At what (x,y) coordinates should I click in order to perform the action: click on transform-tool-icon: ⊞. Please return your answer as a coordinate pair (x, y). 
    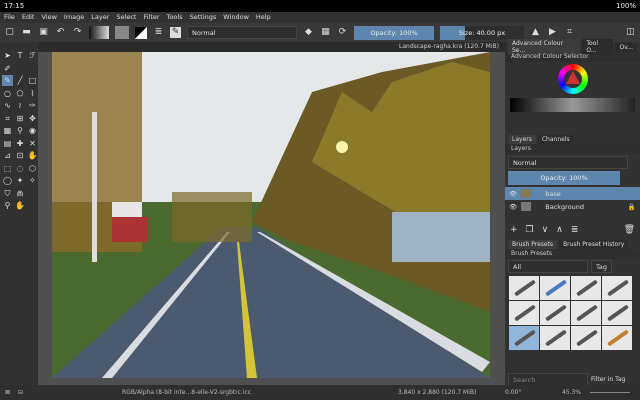
    Looking at the image, I should click on (20, 118).